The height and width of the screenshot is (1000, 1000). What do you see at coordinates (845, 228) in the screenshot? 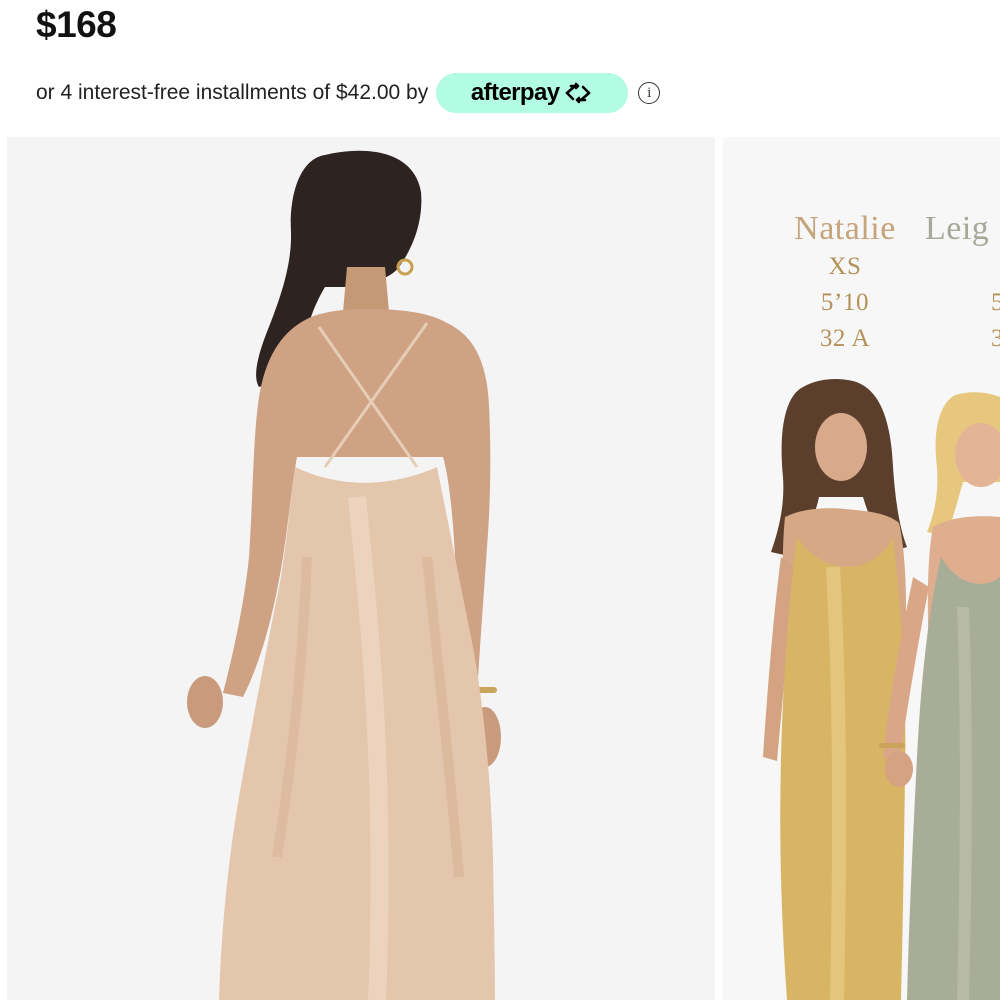
I see `model-name: Natalie` at bounding box center [845, 228].